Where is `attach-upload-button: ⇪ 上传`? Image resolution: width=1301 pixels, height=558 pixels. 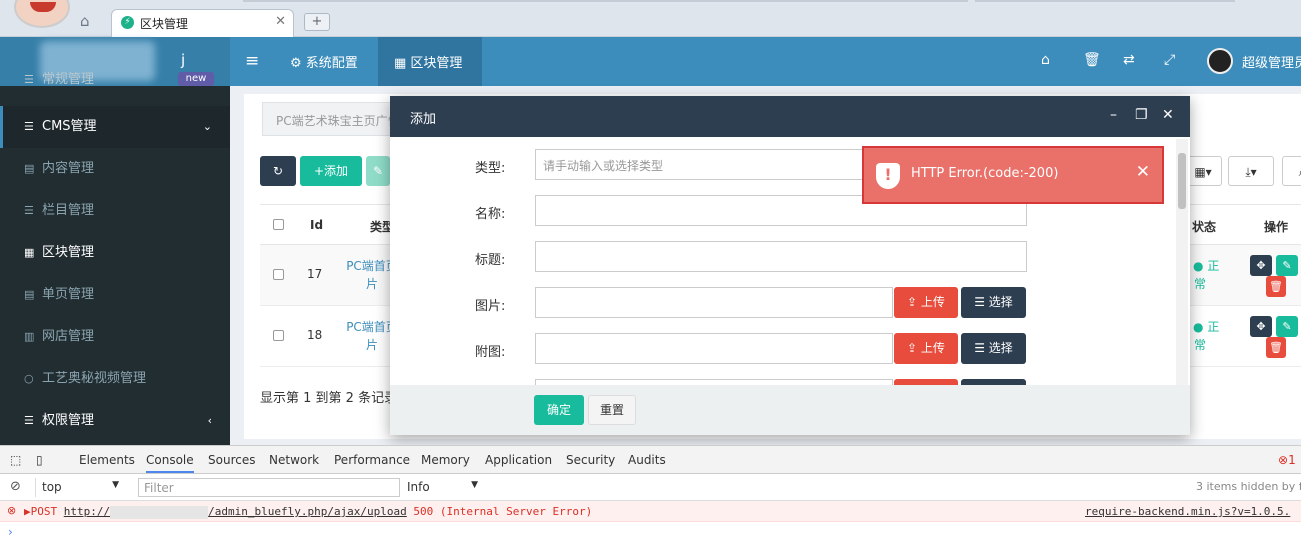
attach-upload-button: ⇪ 上传 is located at coordinates (926, 348).